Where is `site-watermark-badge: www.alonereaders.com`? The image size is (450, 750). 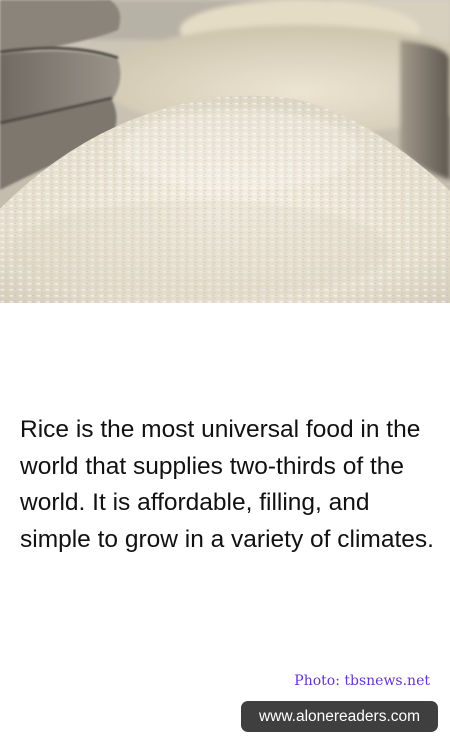
site-watermark-badge: www.alonereaders.com is located at coordinates (339, 716).